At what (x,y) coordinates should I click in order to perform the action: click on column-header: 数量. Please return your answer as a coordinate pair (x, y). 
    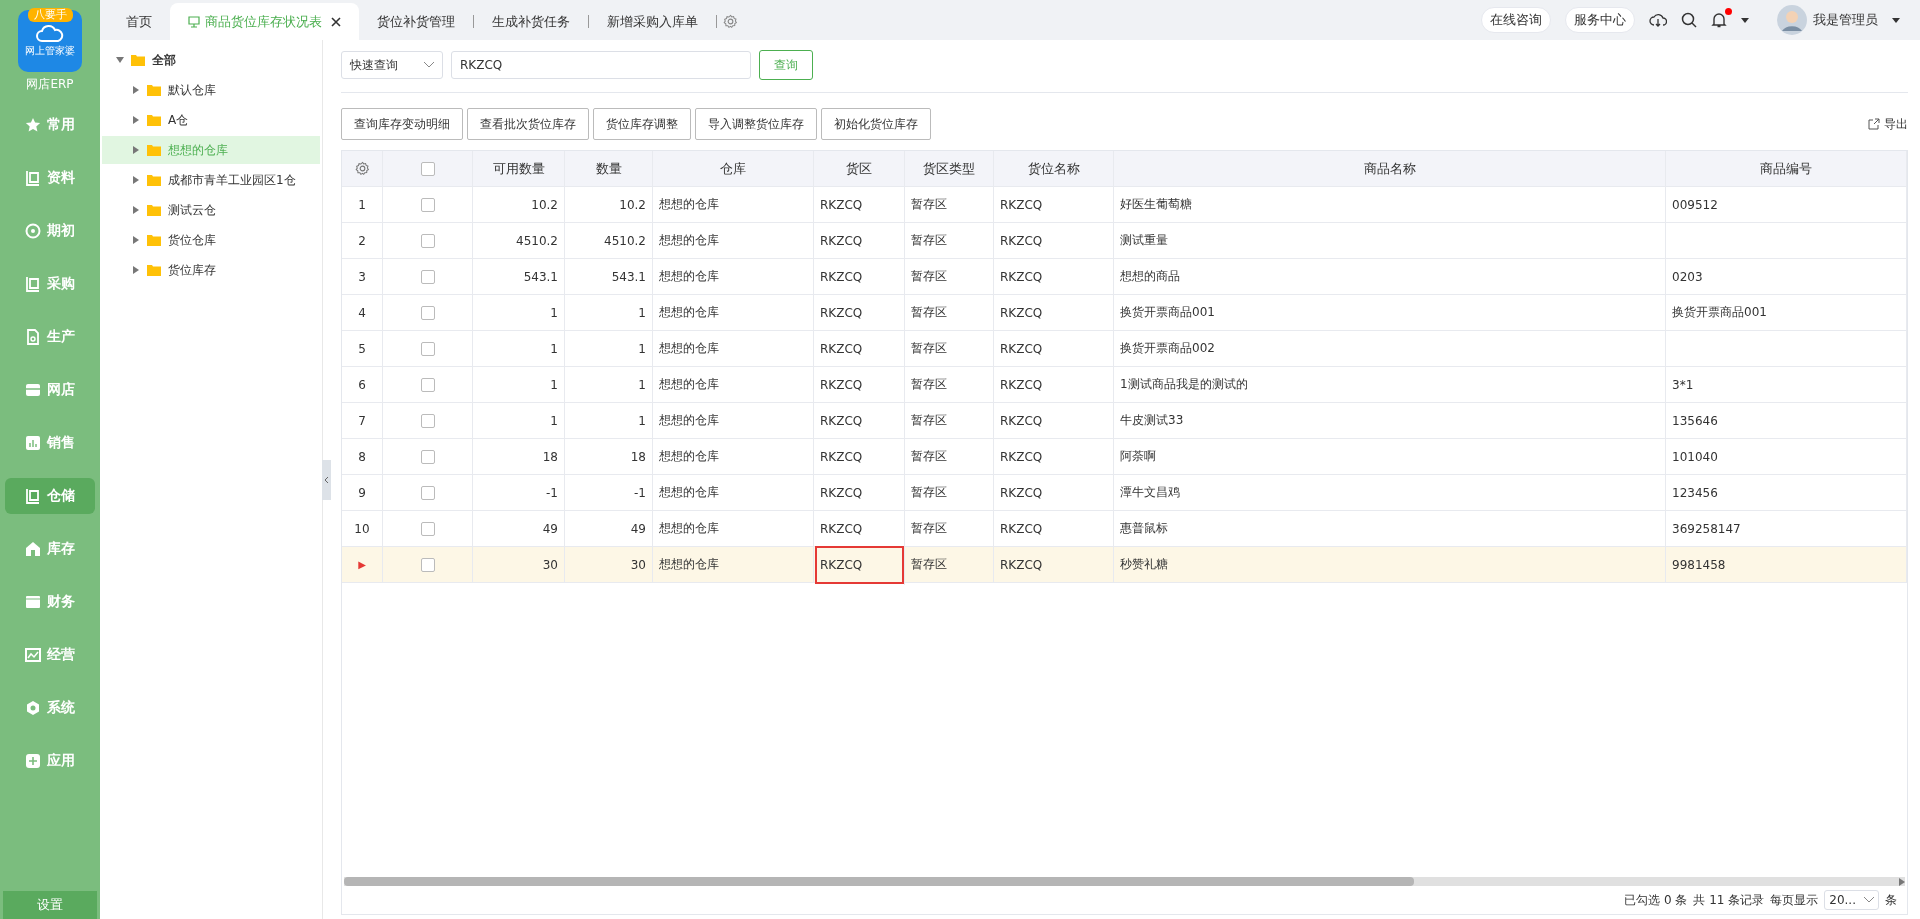
    Looking at the image, I should click on (609, 168).